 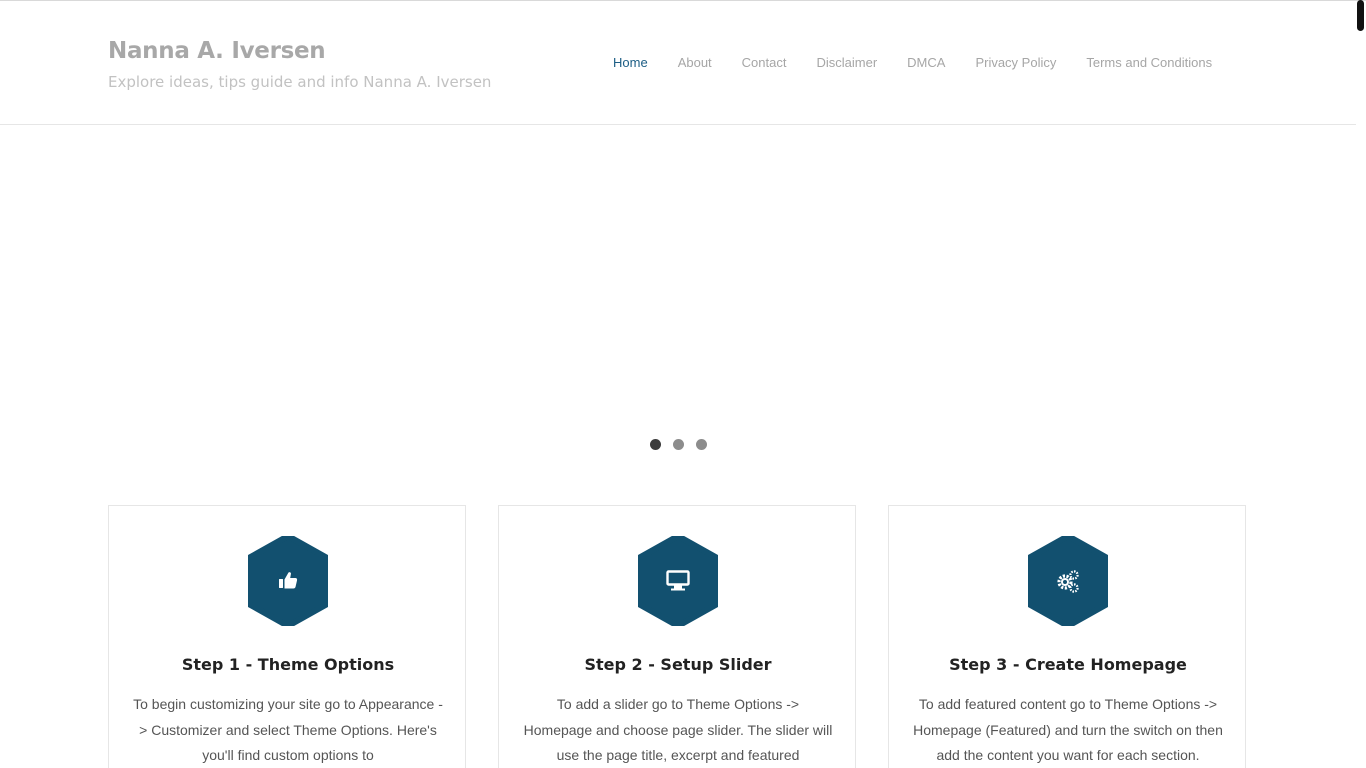 I want to click on nav-about: About, so click(x=695, y=62).